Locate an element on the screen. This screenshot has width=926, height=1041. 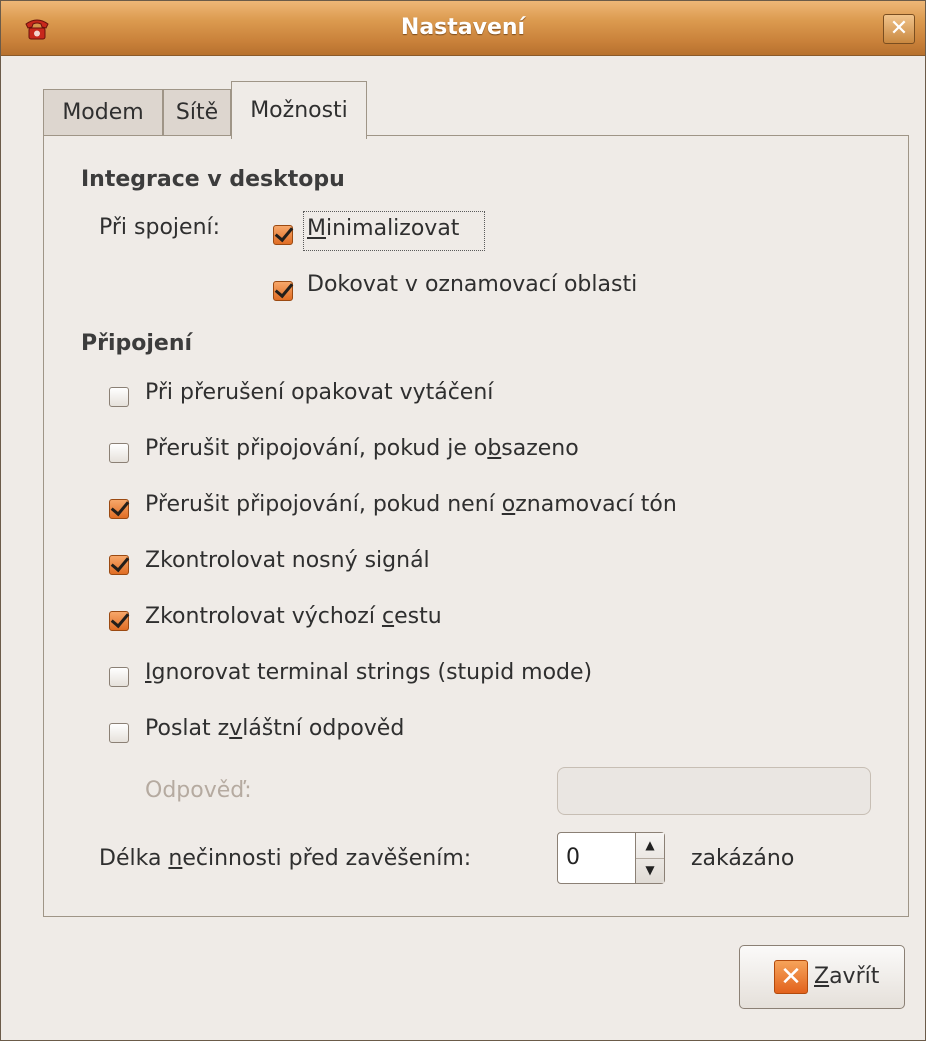
close-button-label: Zavřít is located at coordinates (847, 976).